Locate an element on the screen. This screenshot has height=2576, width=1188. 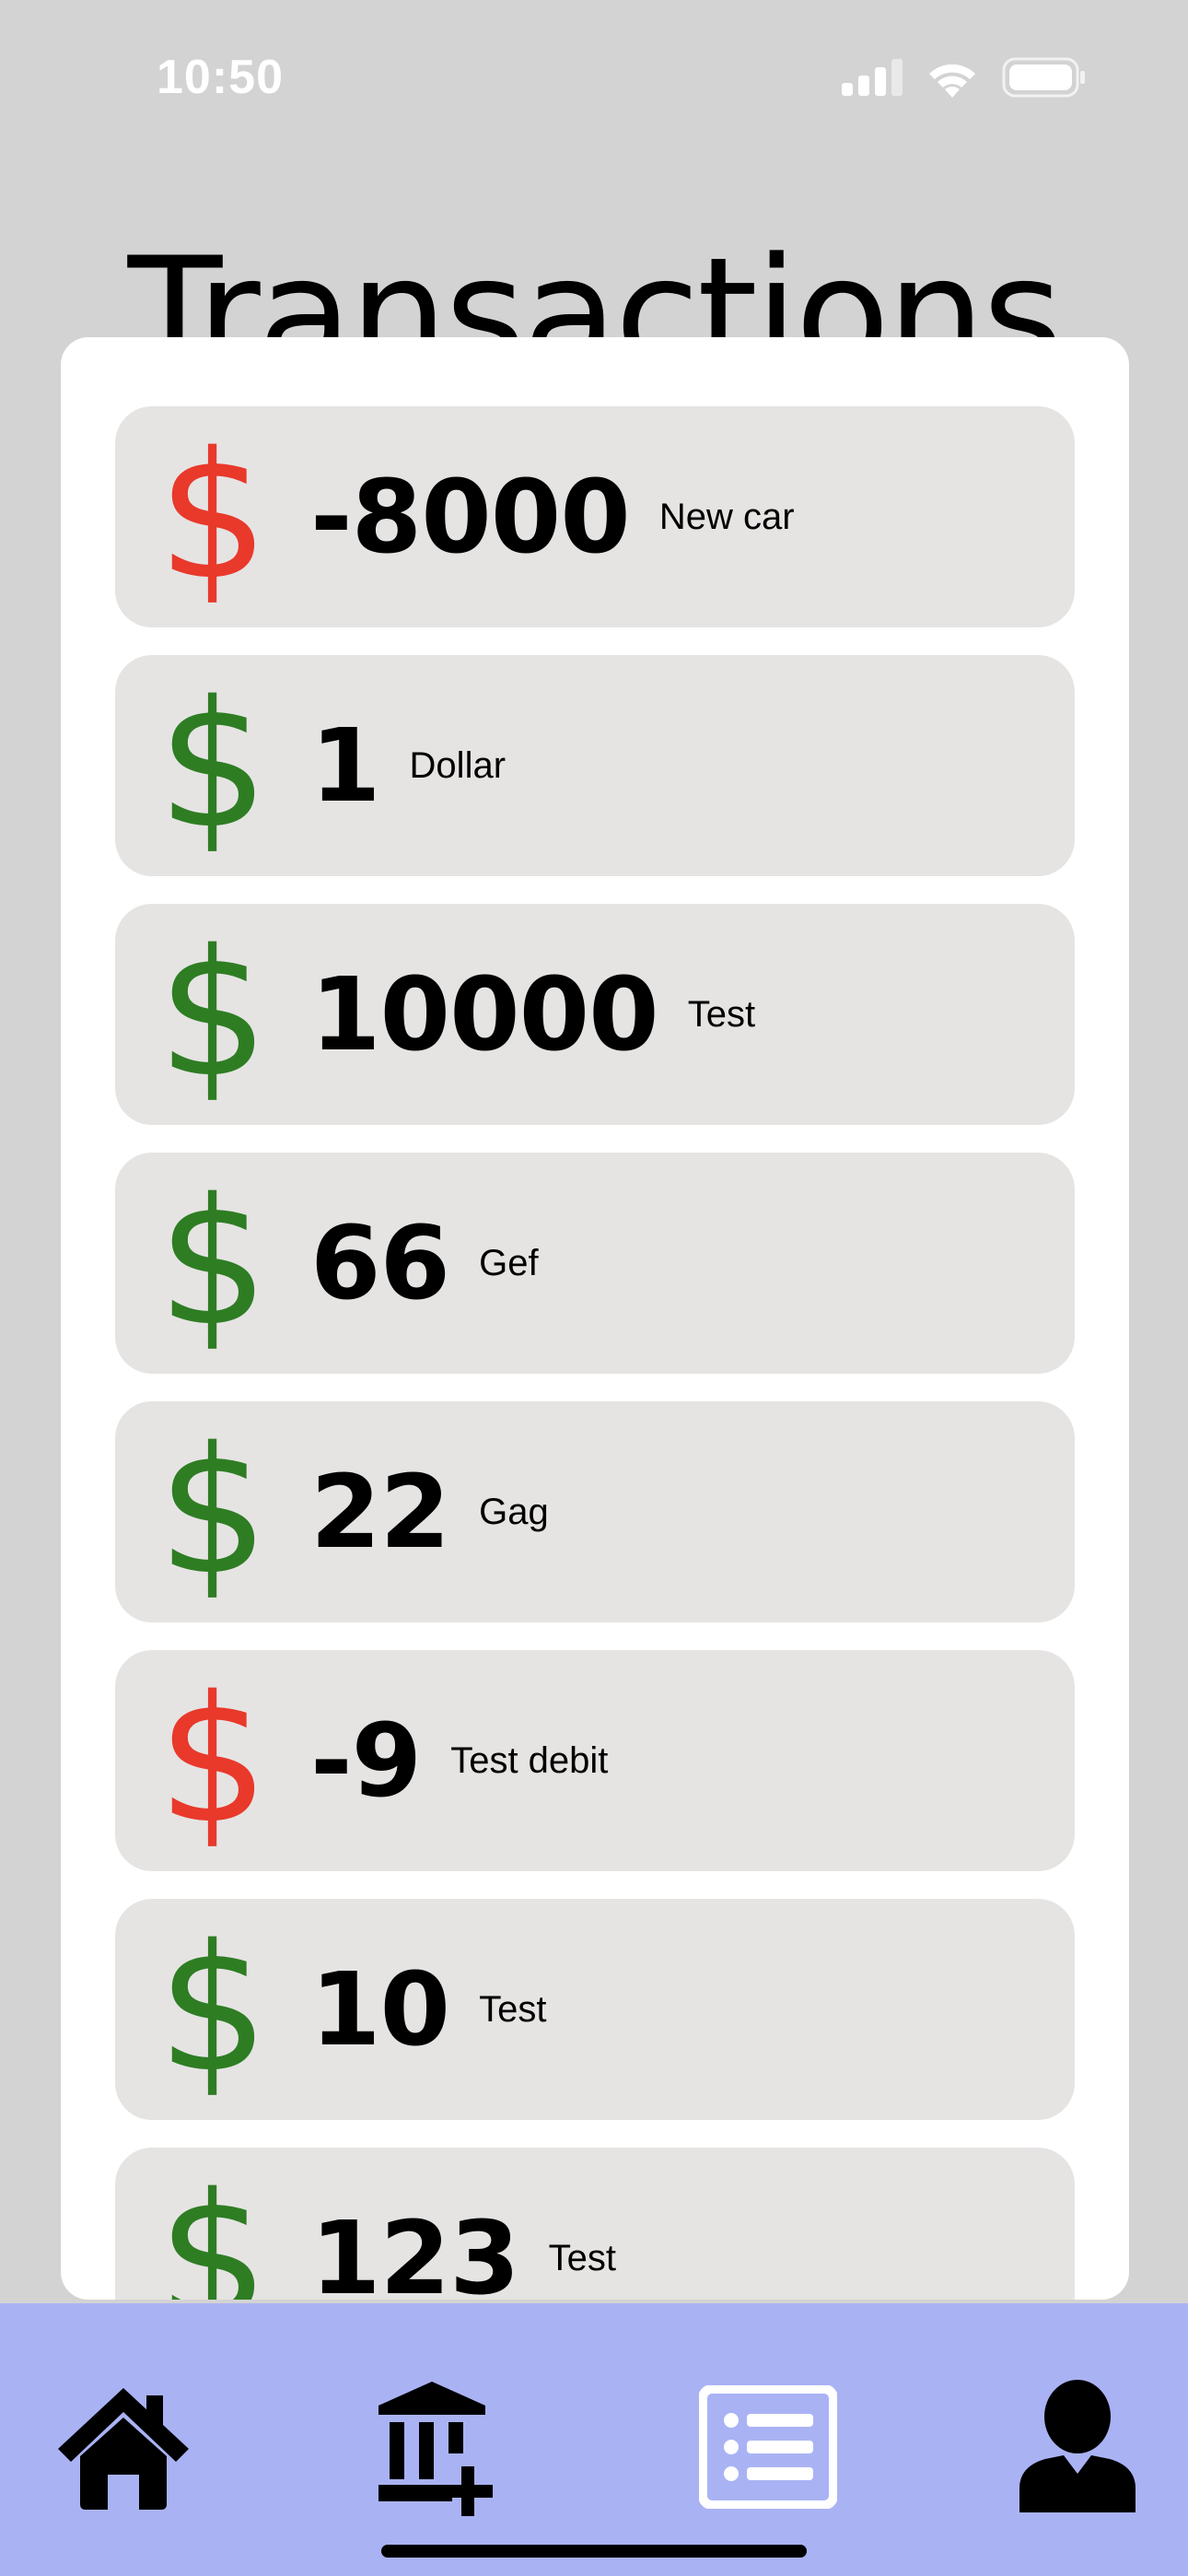
nav-transactions-button is located at coordinates (768, 2449).